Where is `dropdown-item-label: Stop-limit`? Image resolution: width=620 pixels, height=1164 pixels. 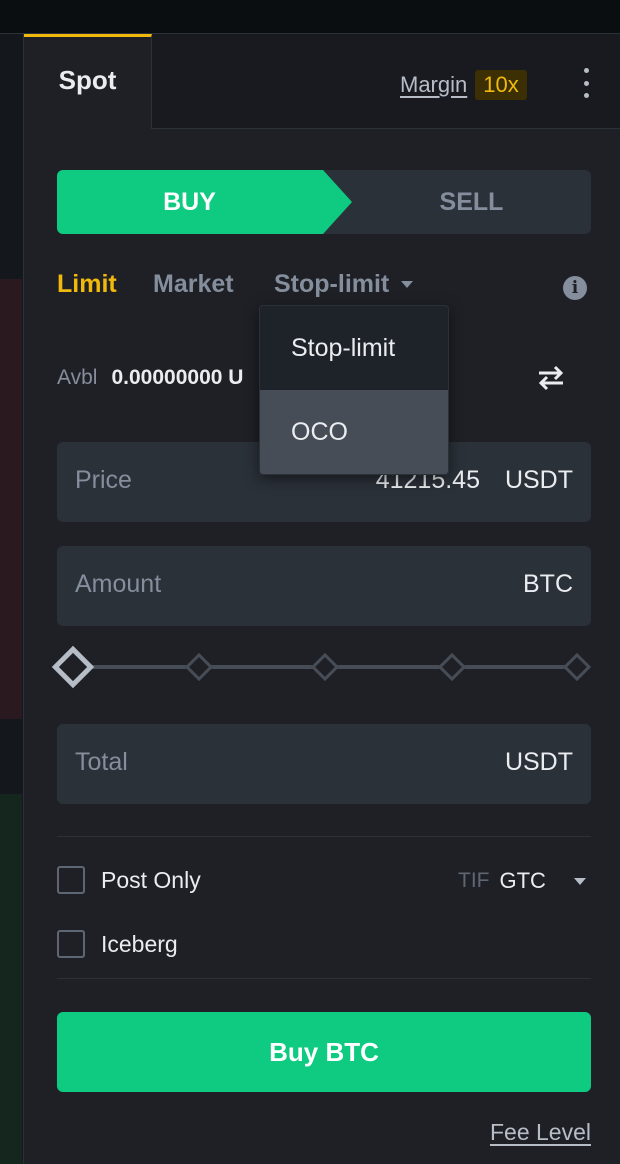
dropdown-item-label: Stop-limit is located at coordinates (343, 347).